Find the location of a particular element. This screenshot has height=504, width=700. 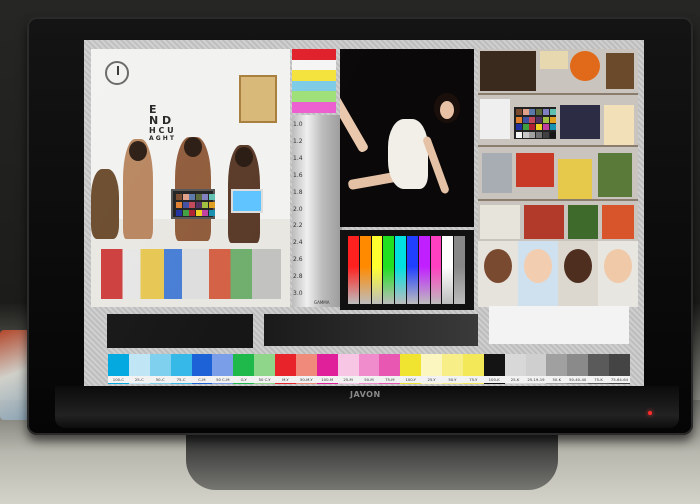

color-swatch: 25-M is located at coordinates (348, 369).